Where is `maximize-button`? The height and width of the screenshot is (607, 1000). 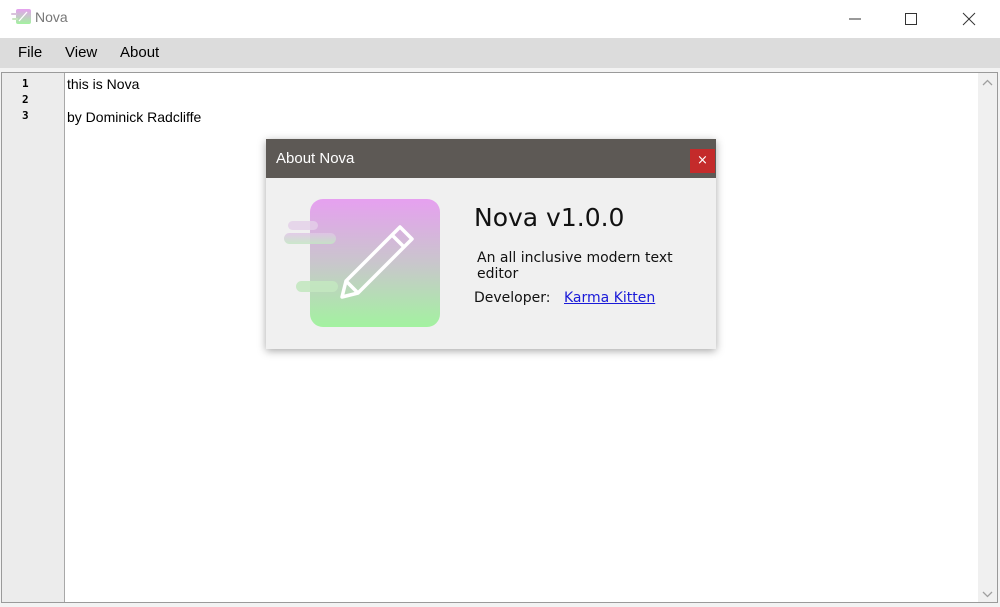
maximize-button is located at coordinates (911, 19).